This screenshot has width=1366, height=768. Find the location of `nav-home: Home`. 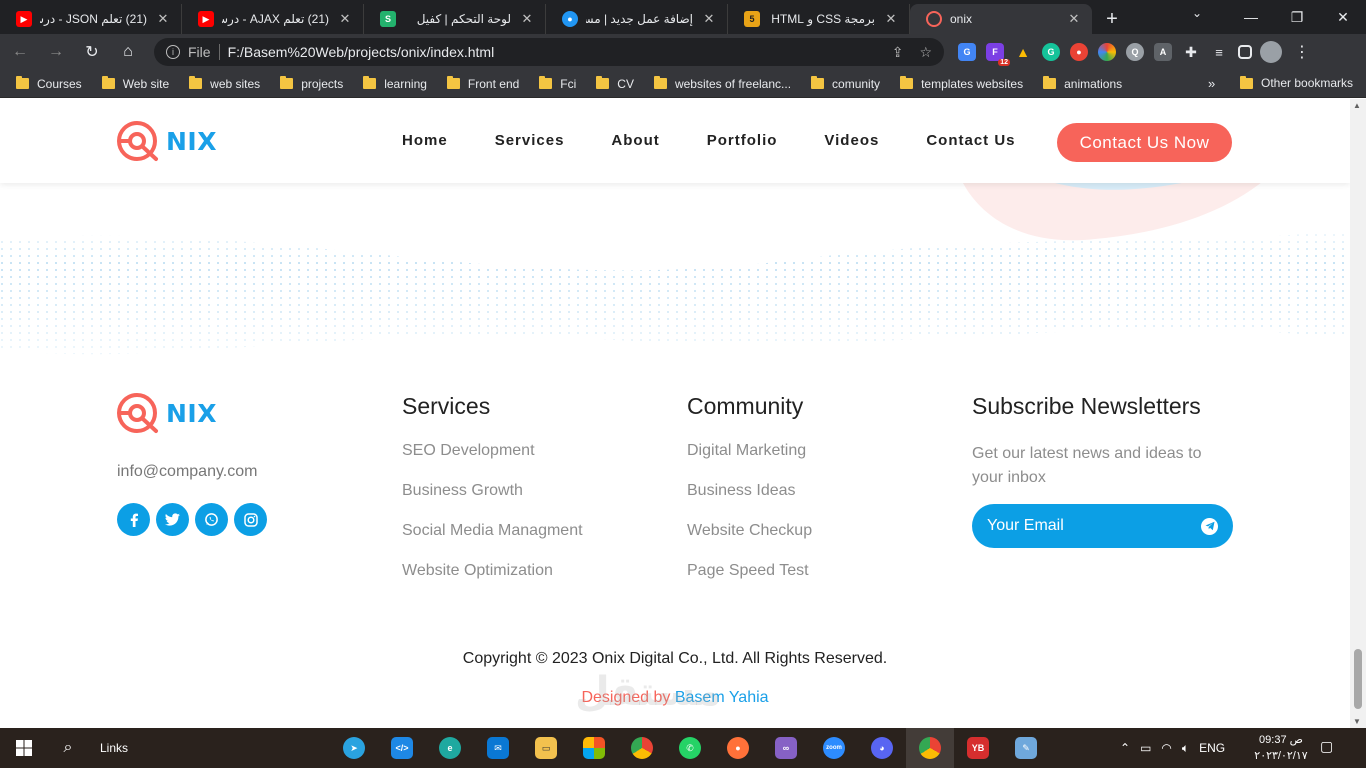

nav-home: Home is located at coordinates (425, 140).